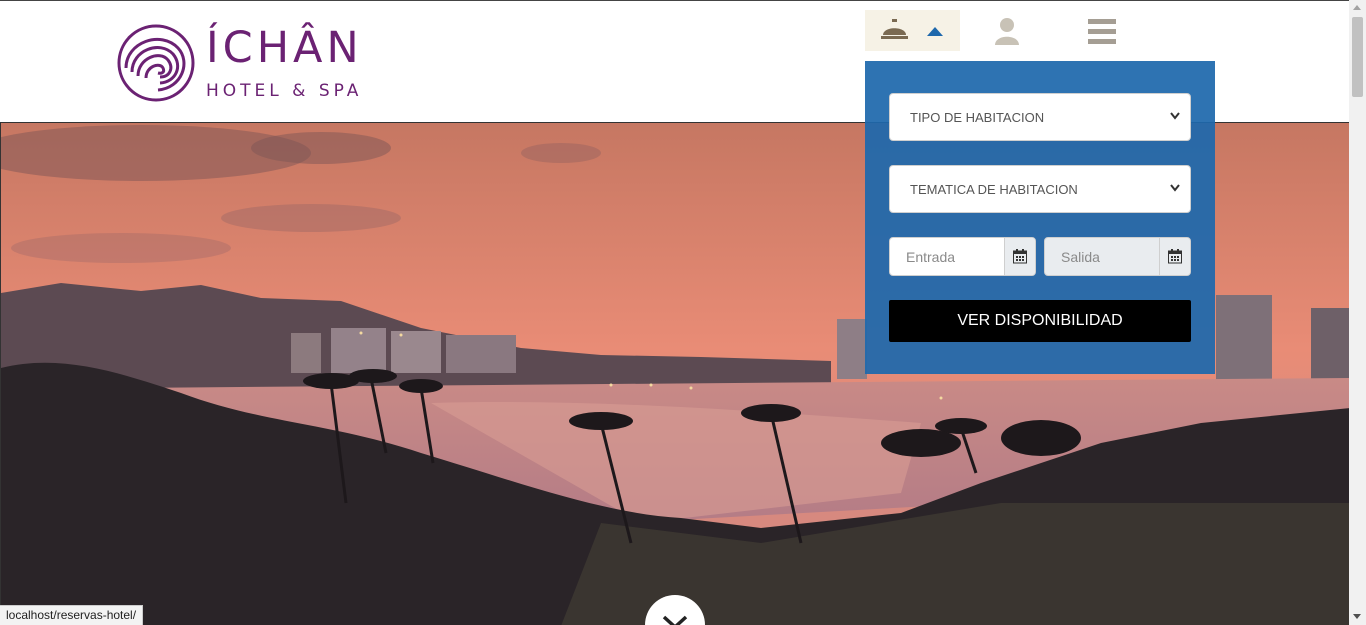  I want to click on caret-up-icon, so click(935, 31).